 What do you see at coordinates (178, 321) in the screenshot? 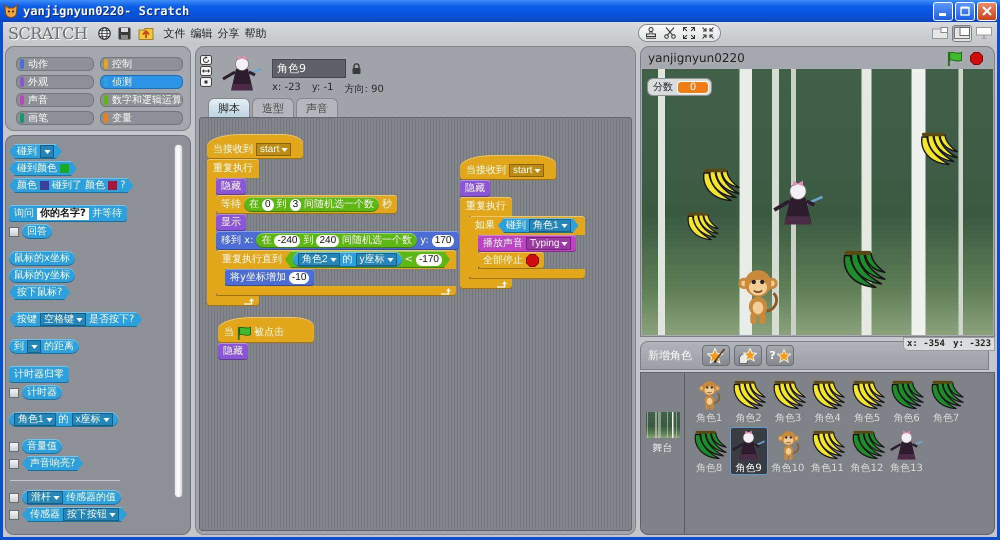
I see `scrollbar` at bounding box center [178, 321].